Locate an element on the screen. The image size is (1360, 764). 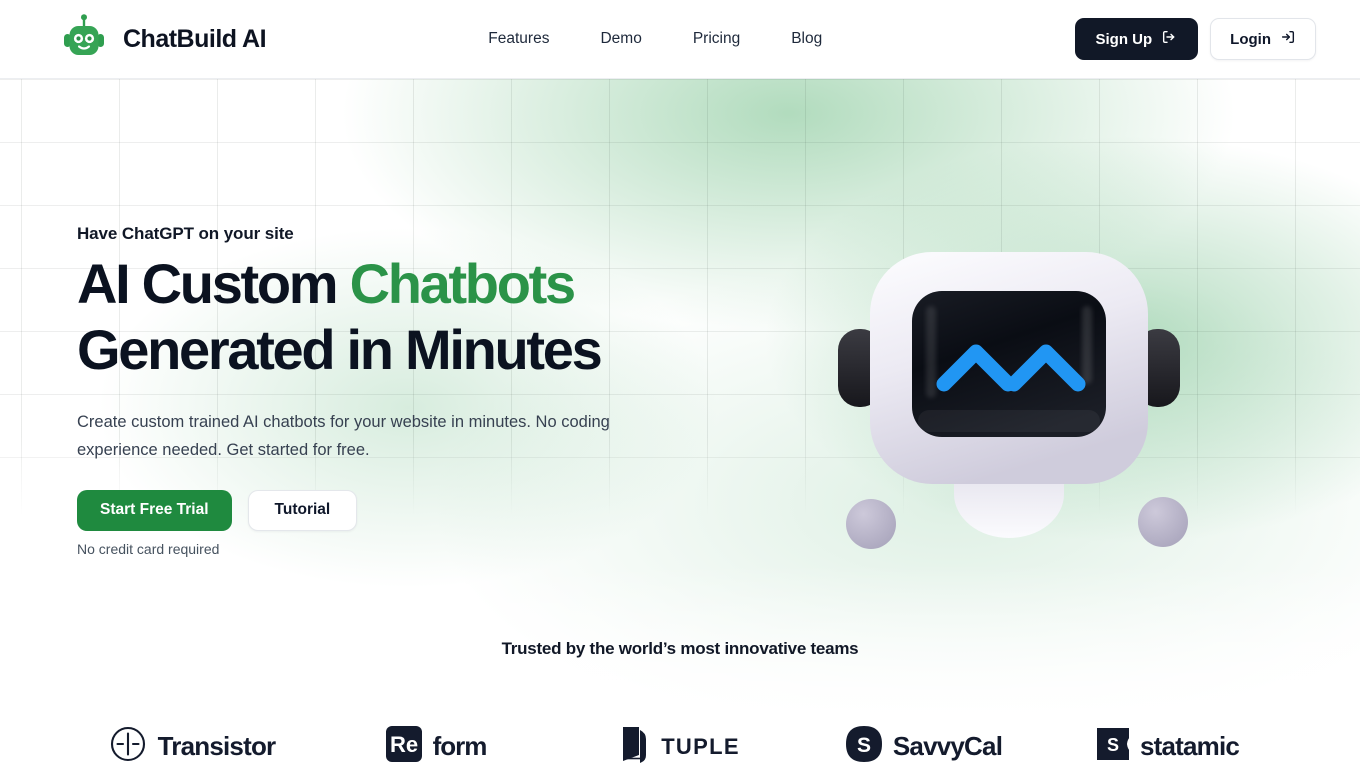
login-label: Login is located at coordinates (1250, 39).